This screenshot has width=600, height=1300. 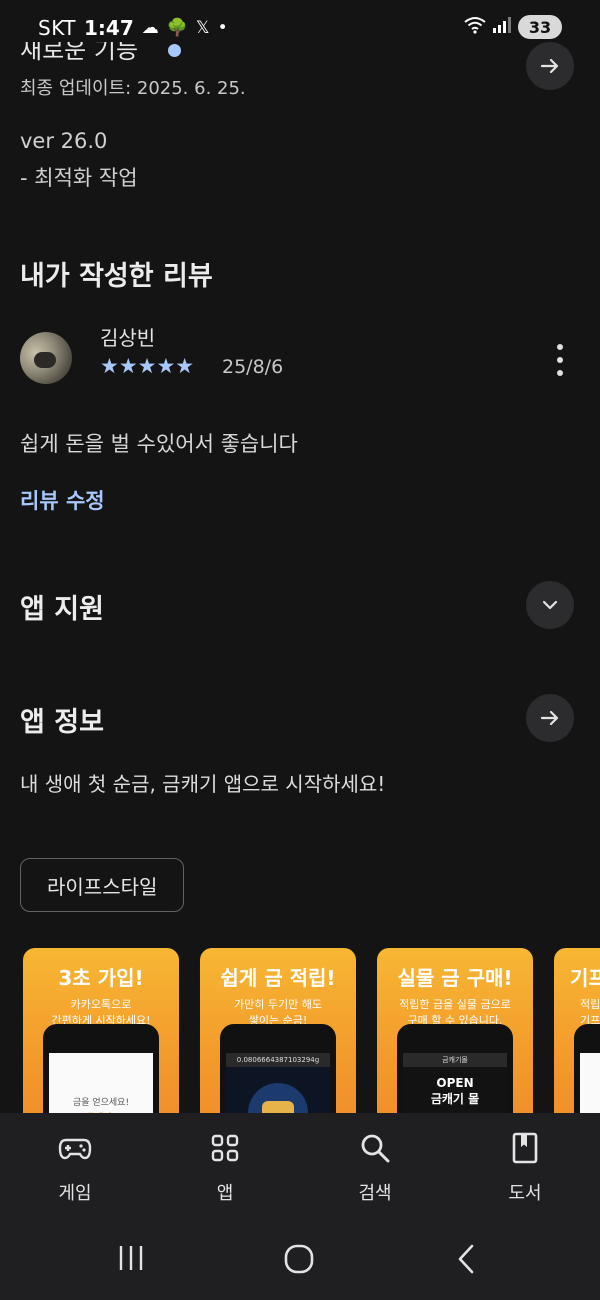 What do you see at coordinates (128, 338) in the screenshot?
I see `reviewer-name: 김상빈` at bounding box center [128, 338].